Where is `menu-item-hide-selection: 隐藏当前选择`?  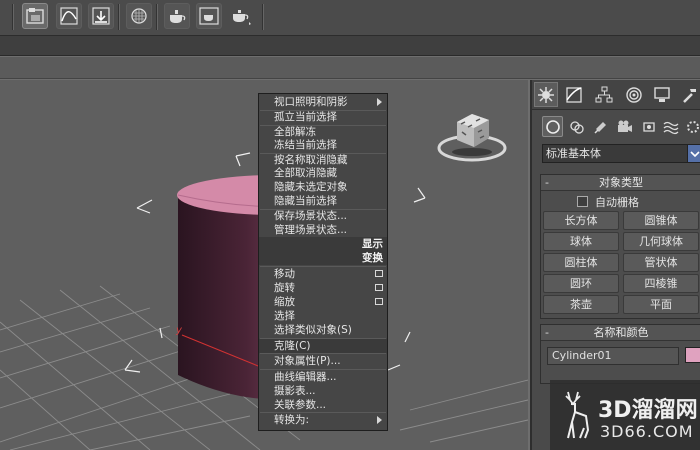
menu-item-hide-selection: 隐藏当前选择 is located at coordinates (323, 201).